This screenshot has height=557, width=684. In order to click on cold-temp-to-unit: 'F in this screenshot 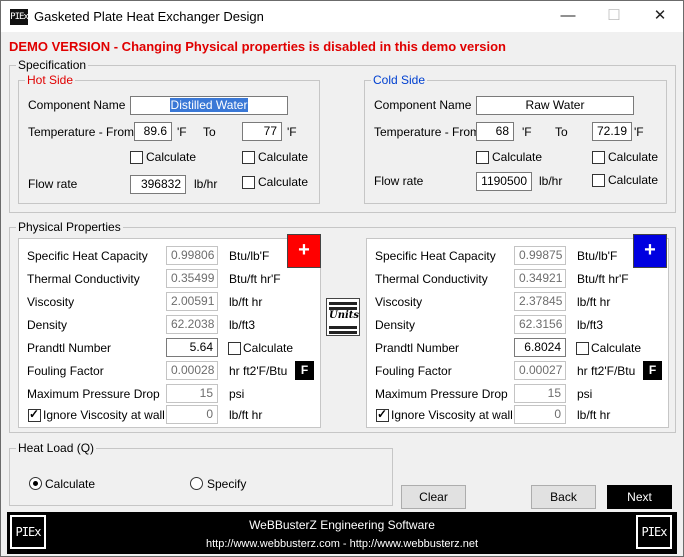, I will do `click(639, 132)`.